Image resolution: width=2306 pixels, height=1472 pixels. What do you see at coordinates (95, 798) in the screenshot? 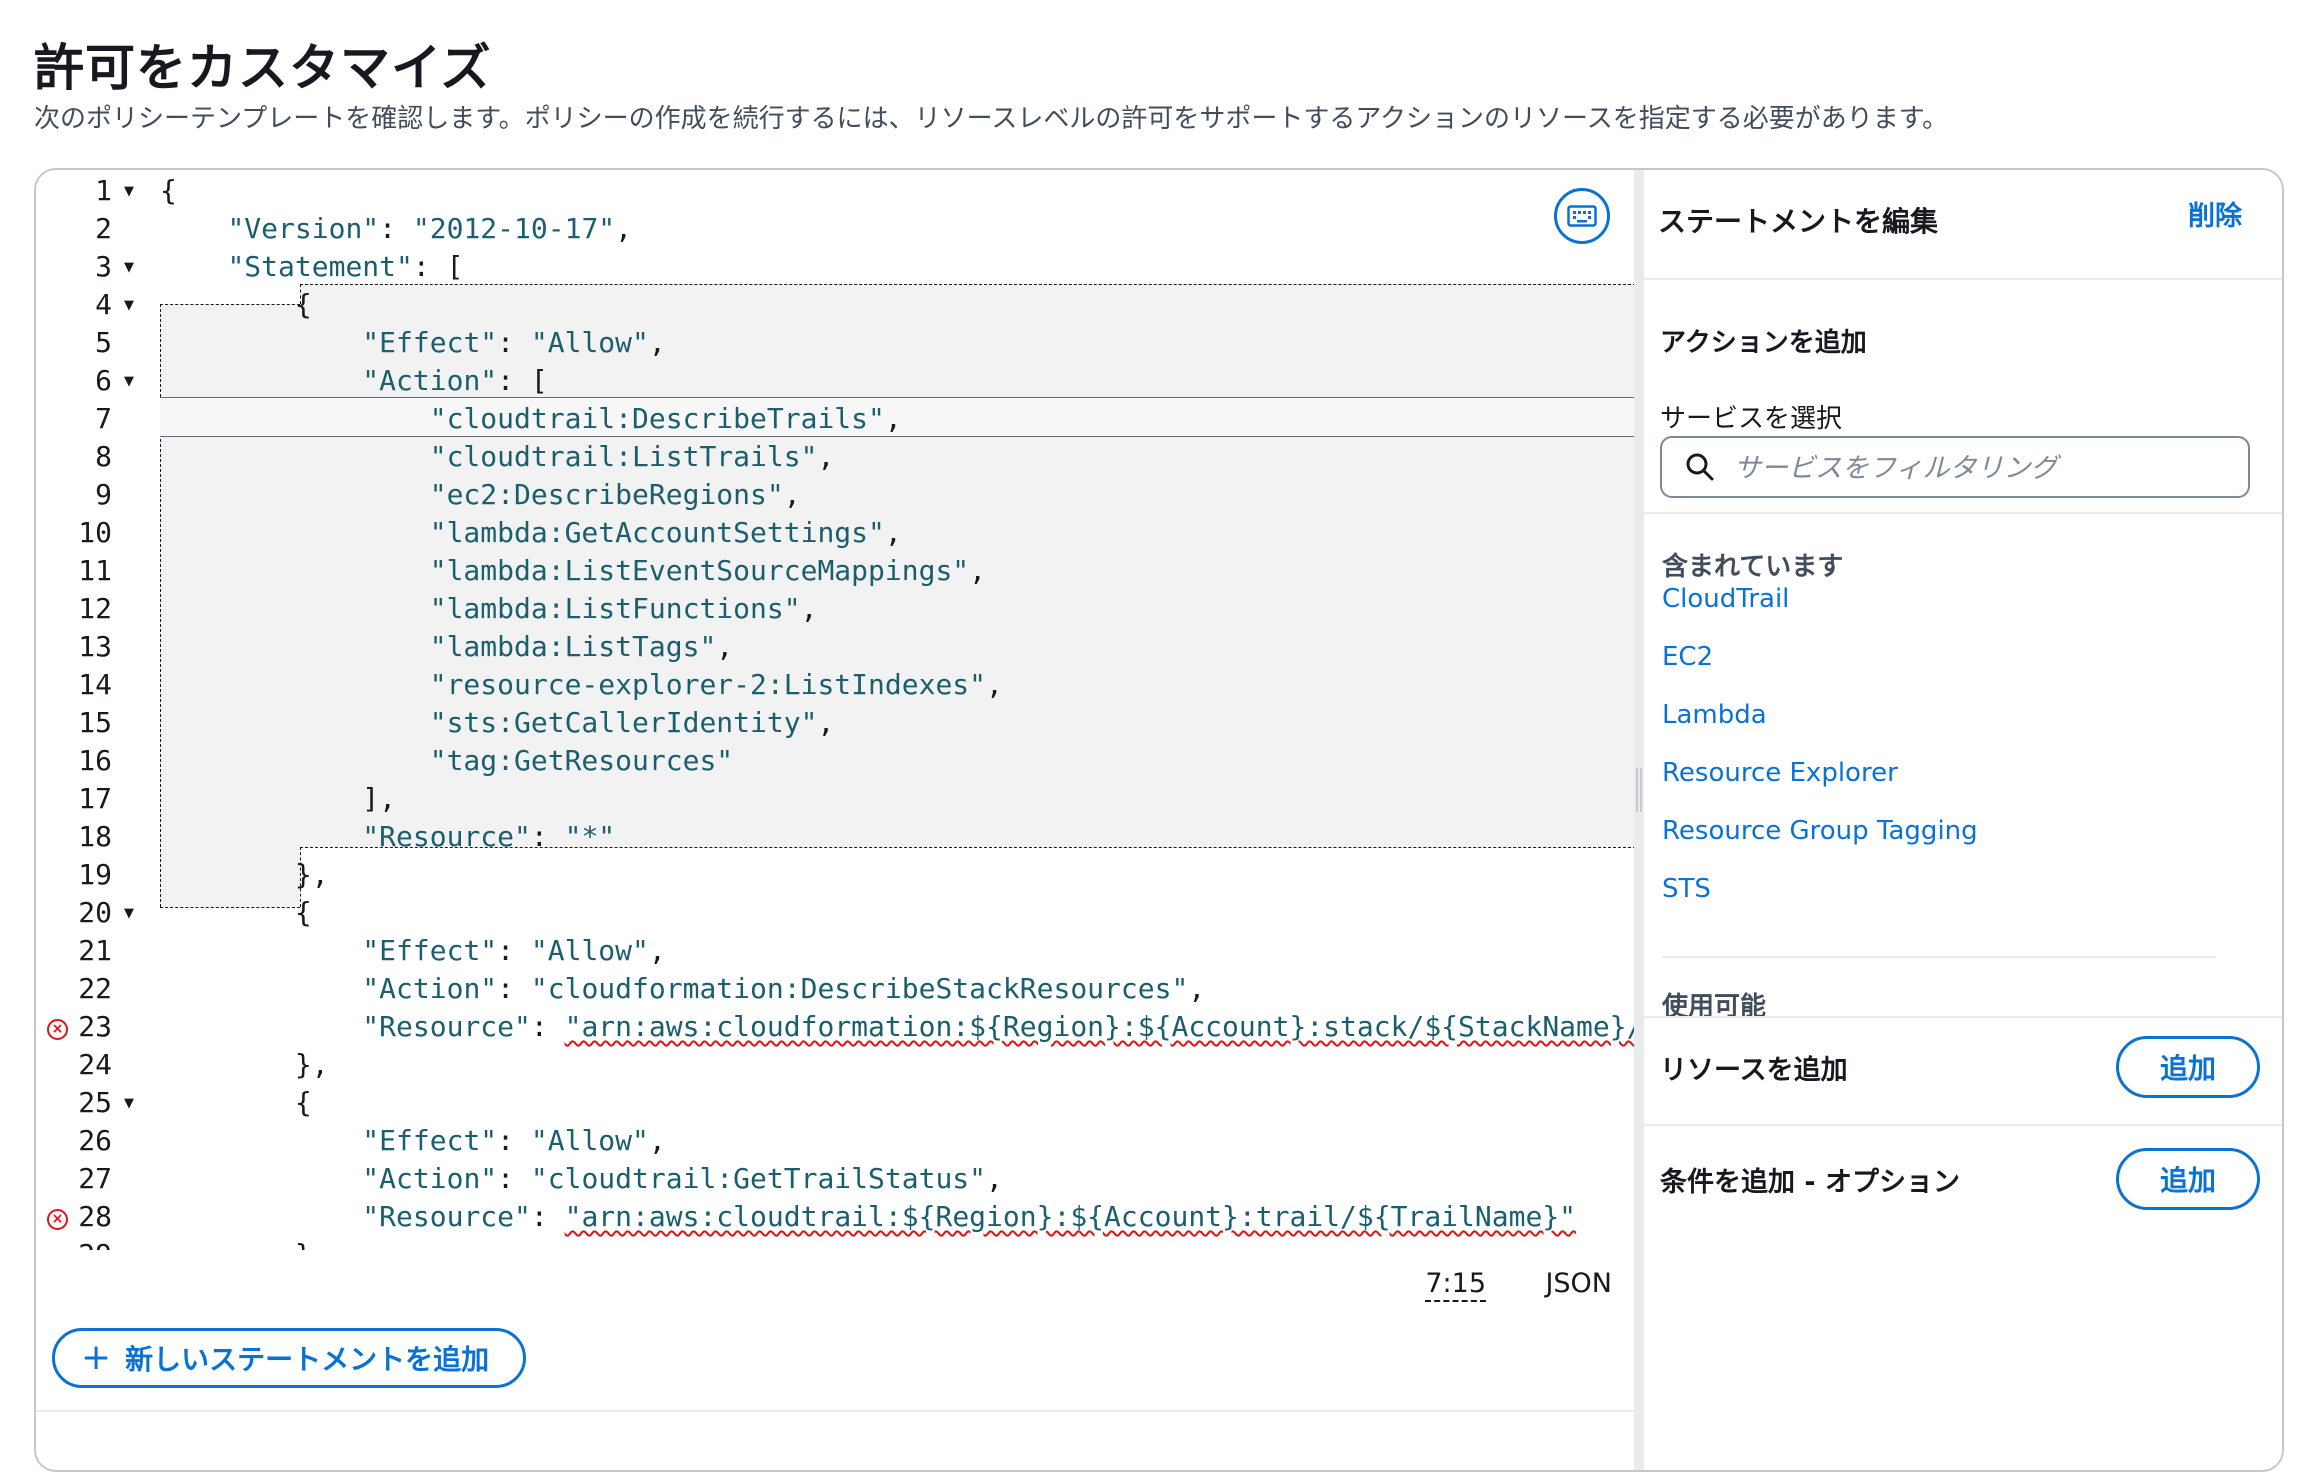
I see `line-number: 17` at bounding box center [95, 798].